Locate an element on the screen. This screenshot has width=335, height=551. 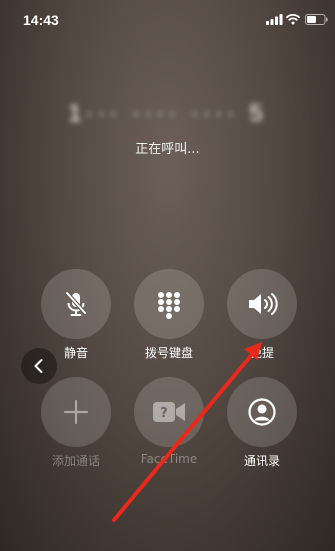
mic-off-icon is located at coordinates (76, 303).